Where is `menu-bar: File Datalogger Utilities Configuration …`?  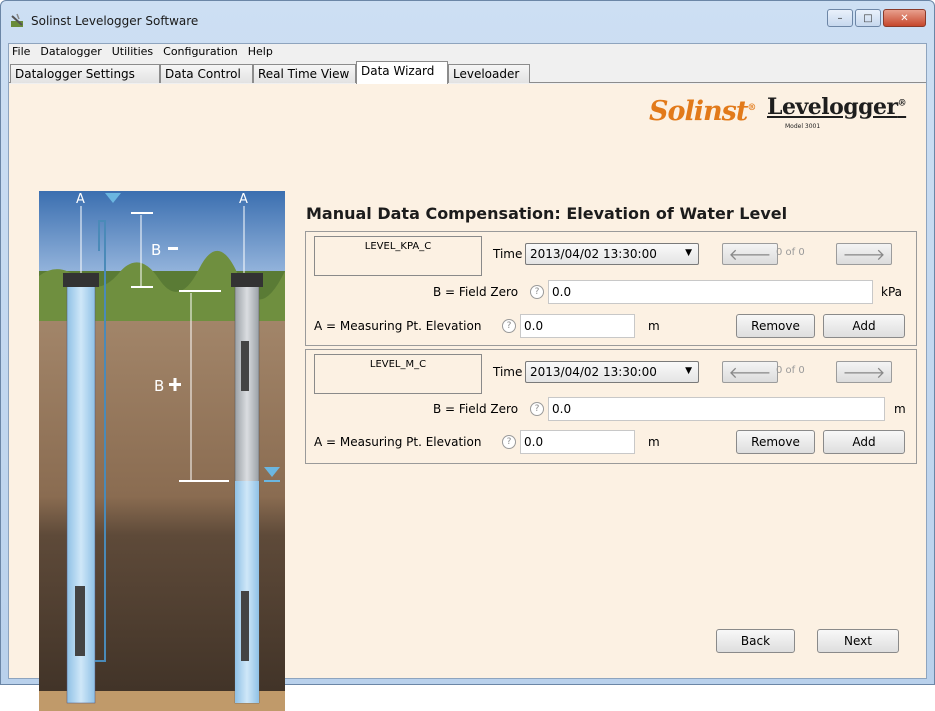
menu-bar: File Datalogger Utilities Configuration … is located at coordinates (467, 52).